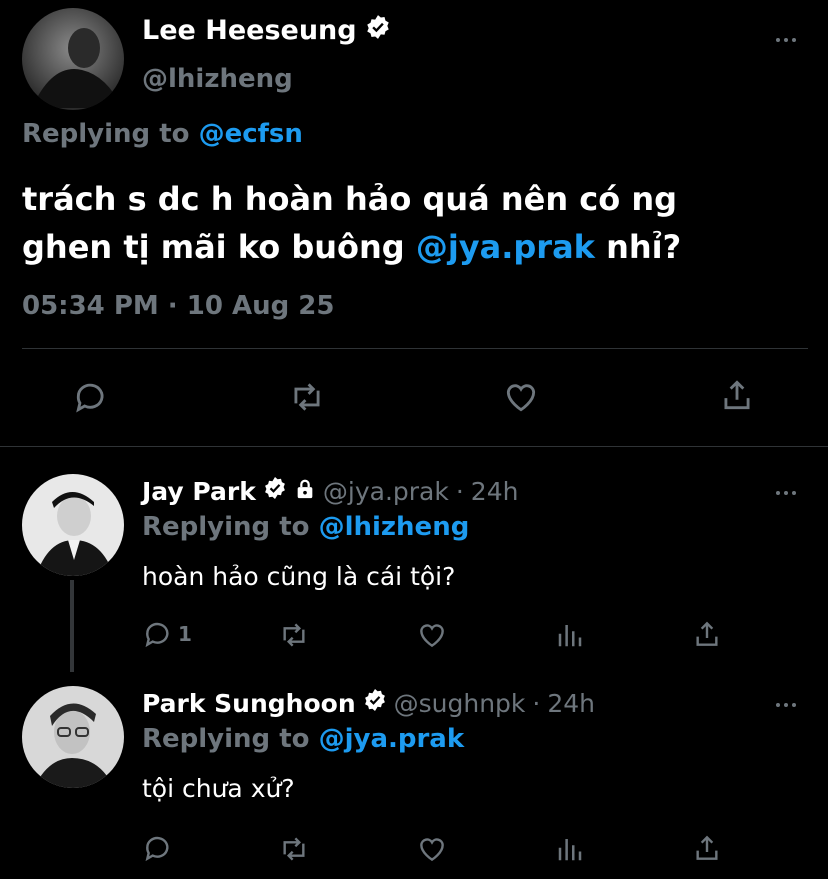 Image resolution: width=828 pixels, height=879 pixels. I want to click on avatar-lee-heeseung, so click(73, 59).